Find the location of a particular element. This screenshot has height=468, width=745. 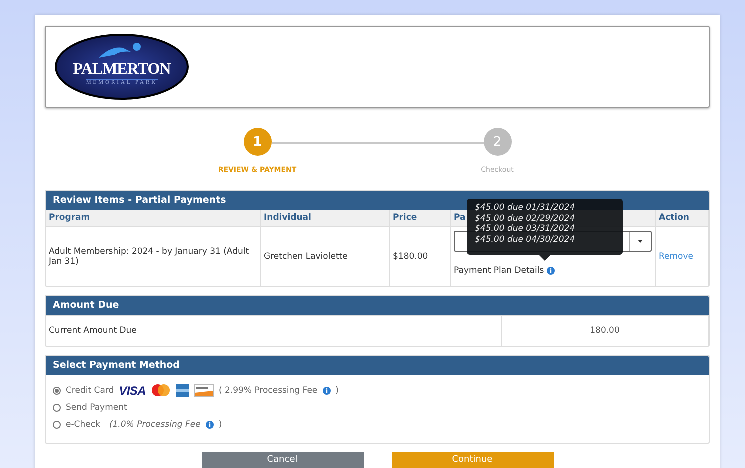

fee-note: (1.0% Processing Fee is located at coordinates (155, 425).